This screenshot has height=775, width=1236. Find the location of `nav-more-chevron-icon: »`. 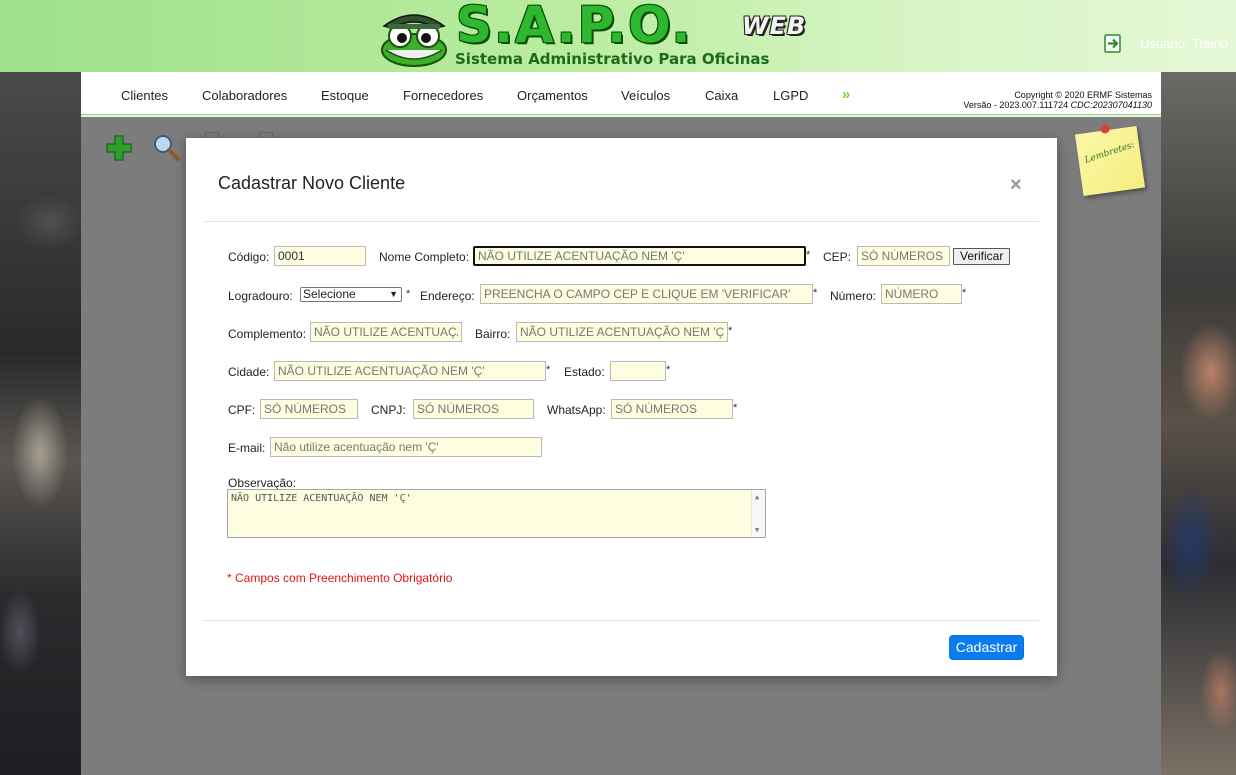

nav-more-chevron-icon: » is located at coordinates (846, 94).